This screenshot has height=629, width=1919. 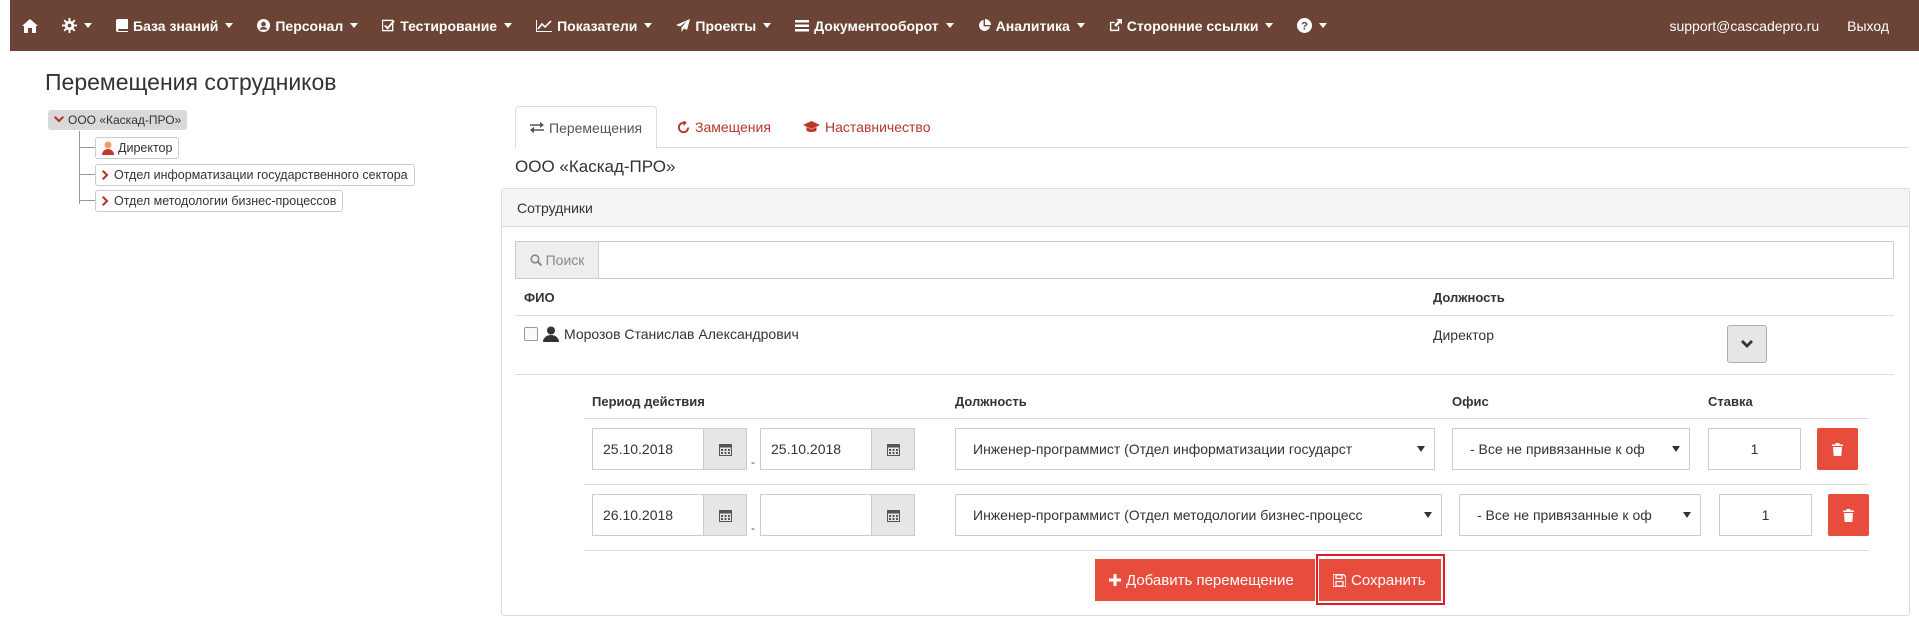 I want to click on search-bar: Поиск, so click(x=1204, y=260).